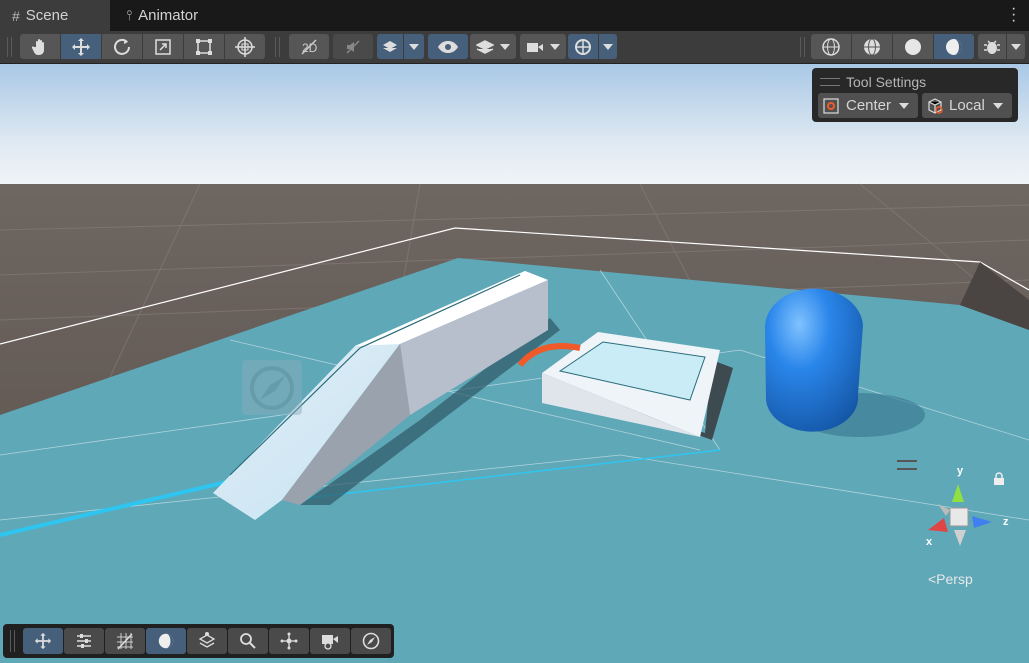  I want to click on wireframe-shading-button, so click(831, 46).